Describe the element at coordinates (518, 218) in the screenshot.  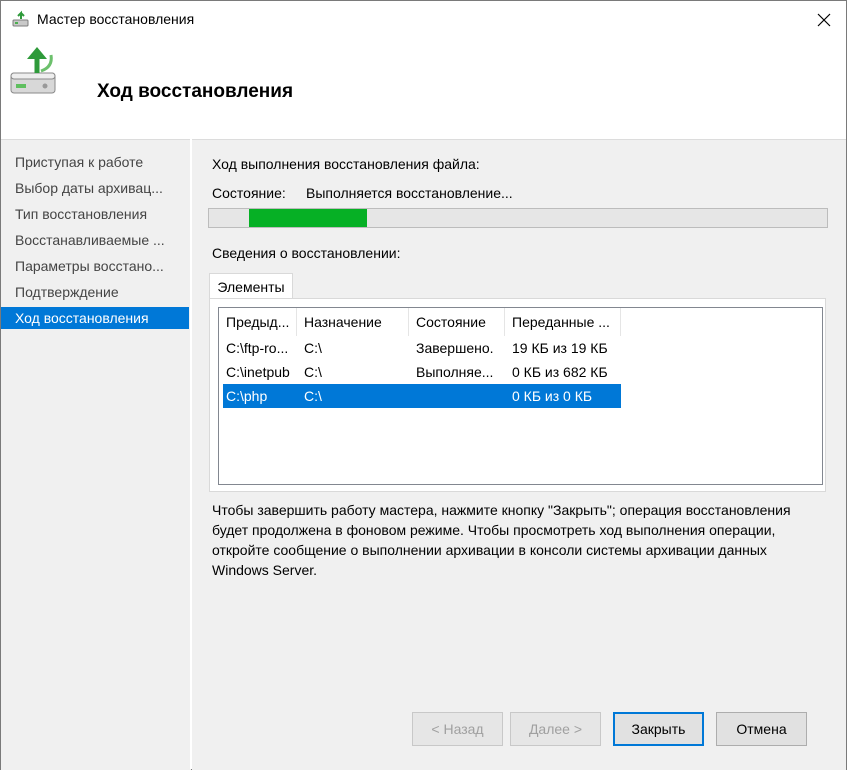
I see `restore-progress-bar` at that location.